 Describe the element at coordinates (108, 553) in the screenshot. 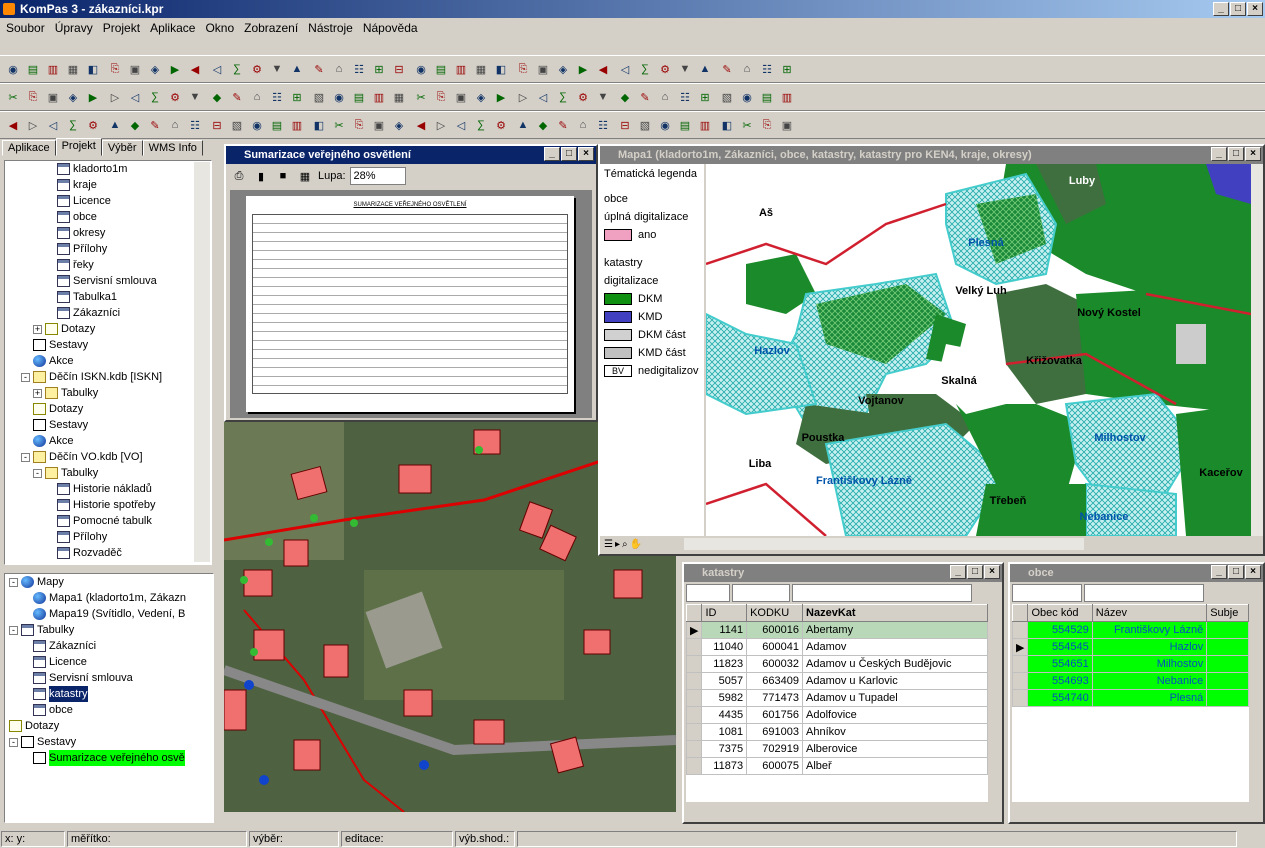

I see `tree-item: Rozvaděč` at that location.